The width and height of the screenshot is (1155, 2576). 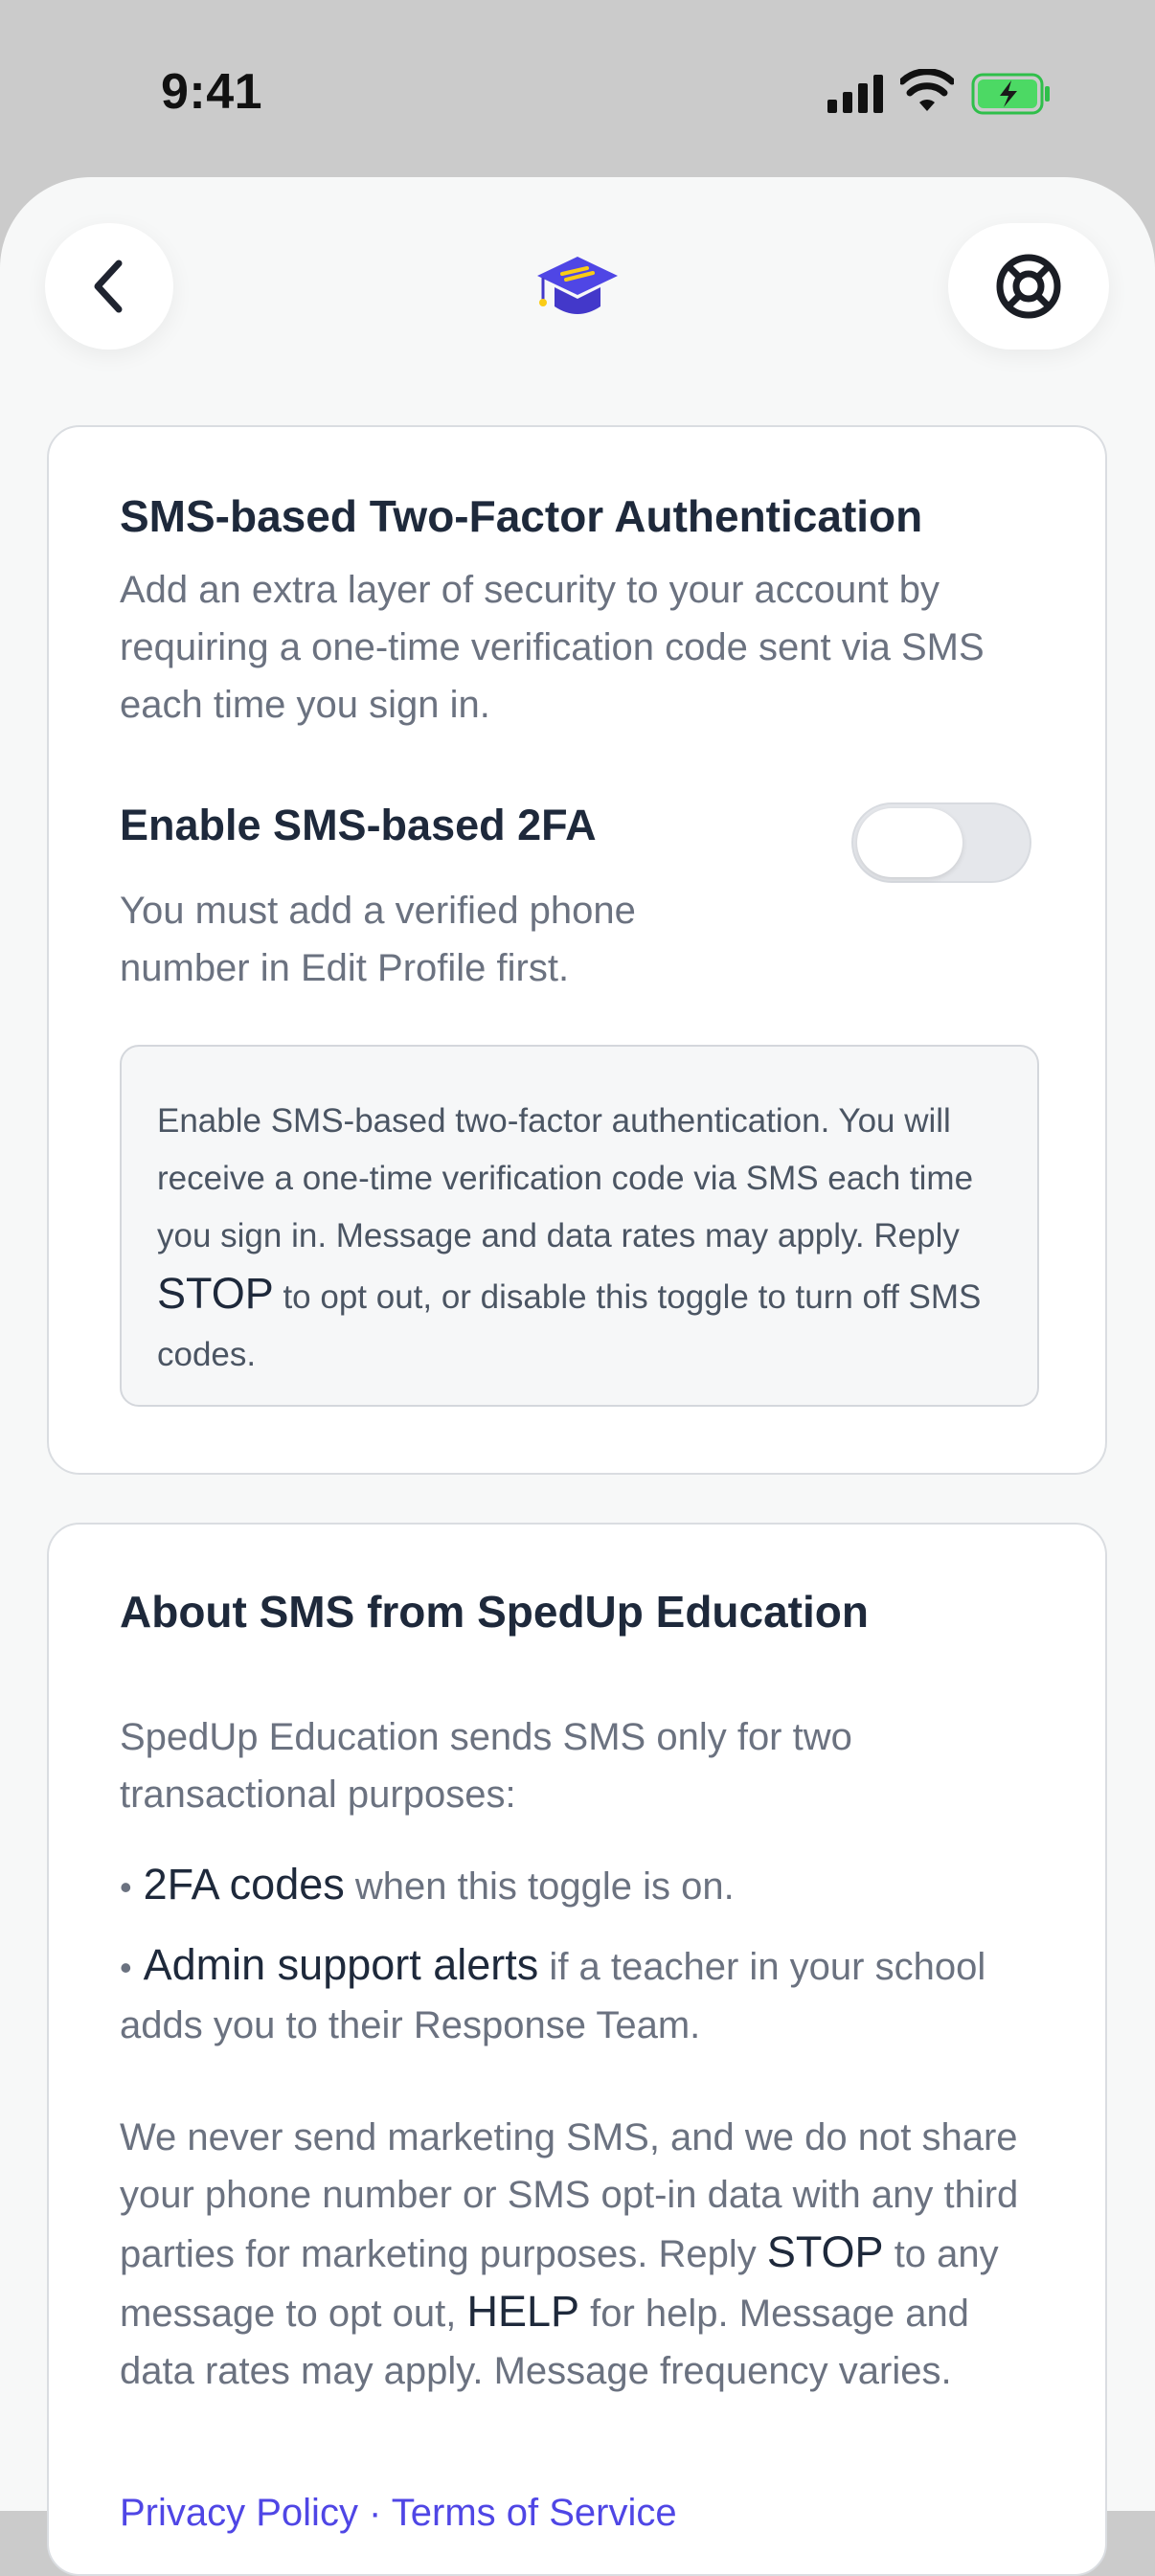 I want to click on policy-help-keyword: HELP, so click(x=523, y=2311).